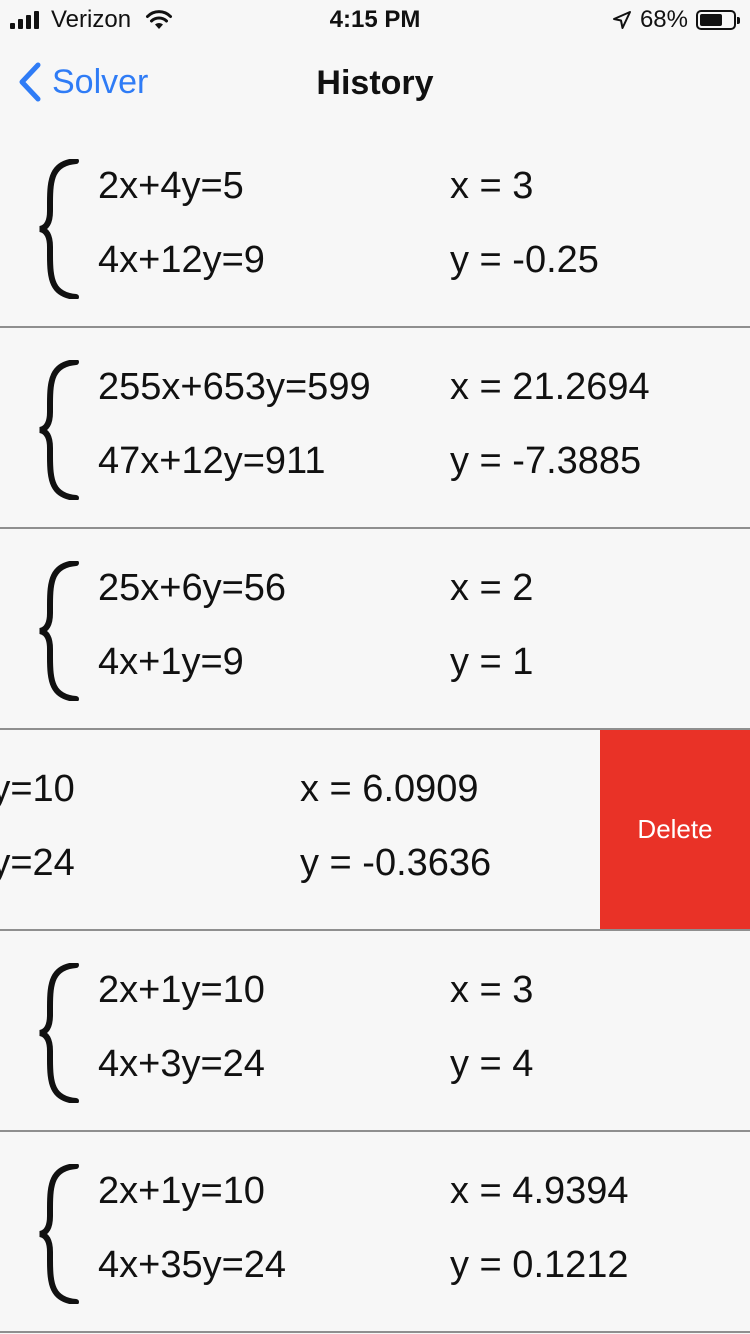 Image resolution: width=750 pixels, height=1334 pixels. What do you see at coordinates (492, 1064) in the screenshot?
I see `solution-y: y = 4` at bounding box center [492, 1064].